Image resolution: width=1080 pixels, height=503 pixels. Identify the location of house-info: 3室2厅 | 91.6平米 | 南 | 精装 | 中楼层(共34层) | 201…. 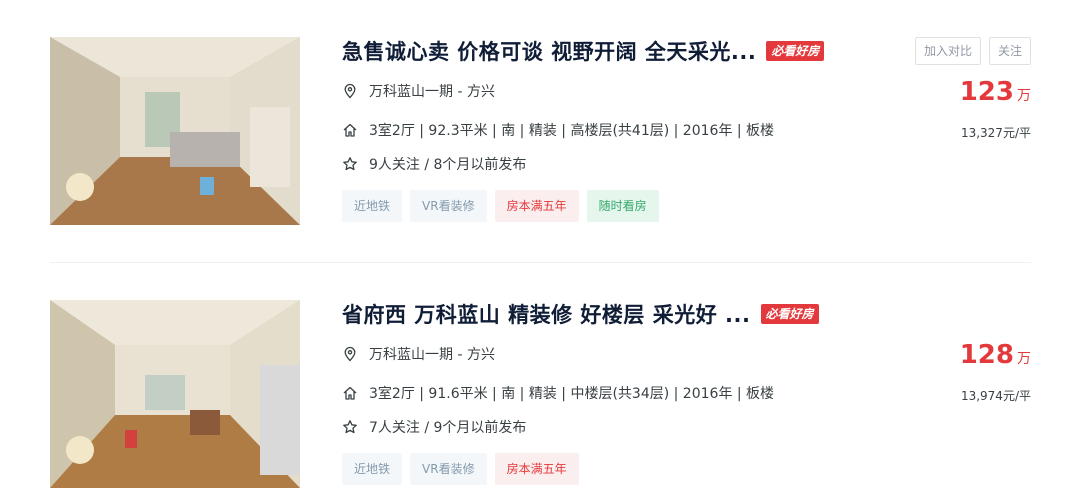
(572, 394).